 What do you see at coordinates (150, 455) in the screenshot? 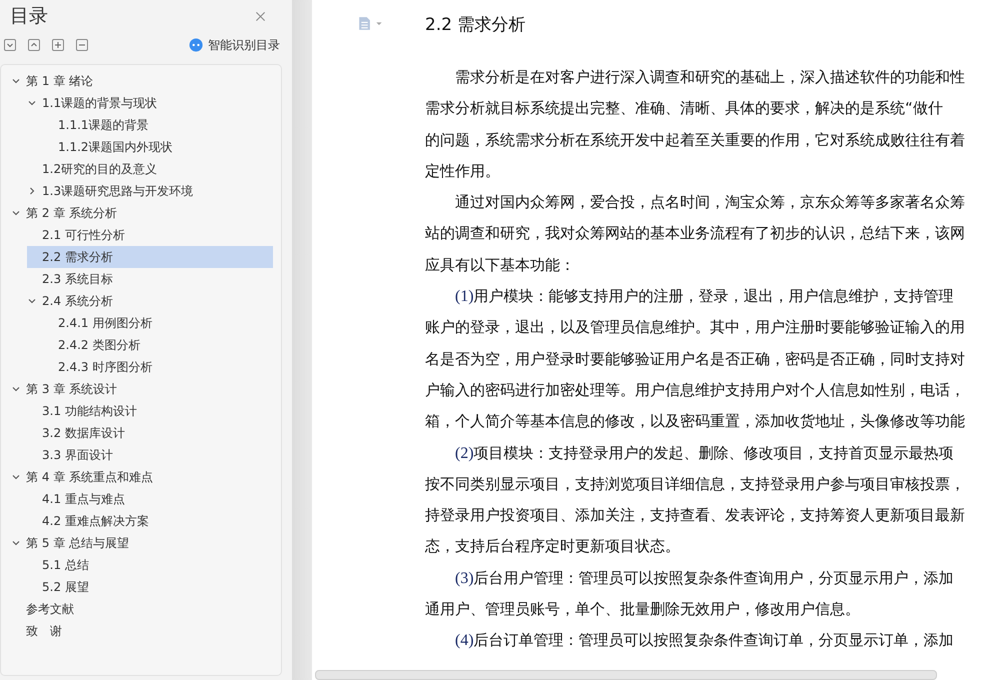
I see `toc-item: 3.3 界面设计` at bounding box center [150, 455].